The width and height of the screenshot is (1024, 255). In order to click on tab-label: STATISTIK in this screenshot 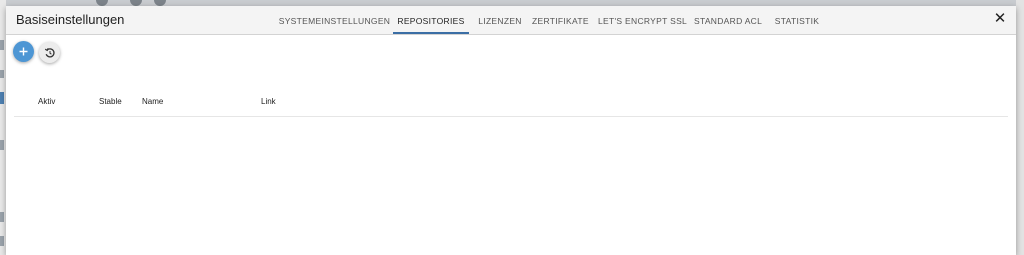, I will do `click(797, 21)`.